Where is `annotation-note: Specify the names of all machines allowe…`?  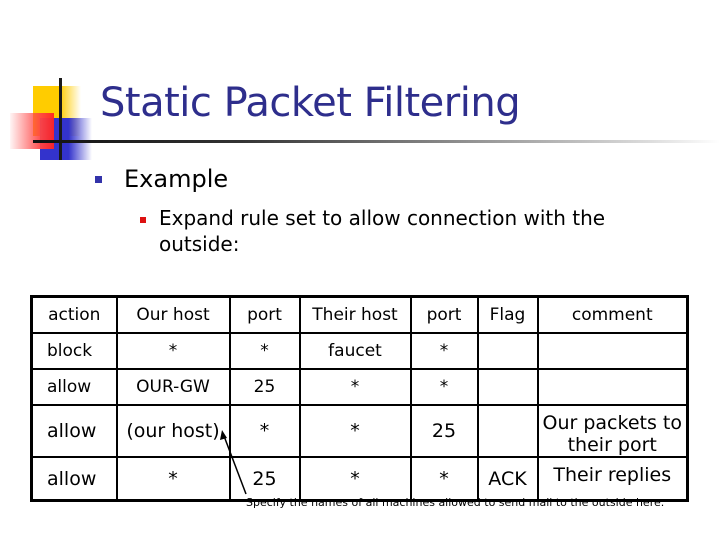 annotation-note: Specify the names of all machines allowe… is located at coordinates (455, 502).